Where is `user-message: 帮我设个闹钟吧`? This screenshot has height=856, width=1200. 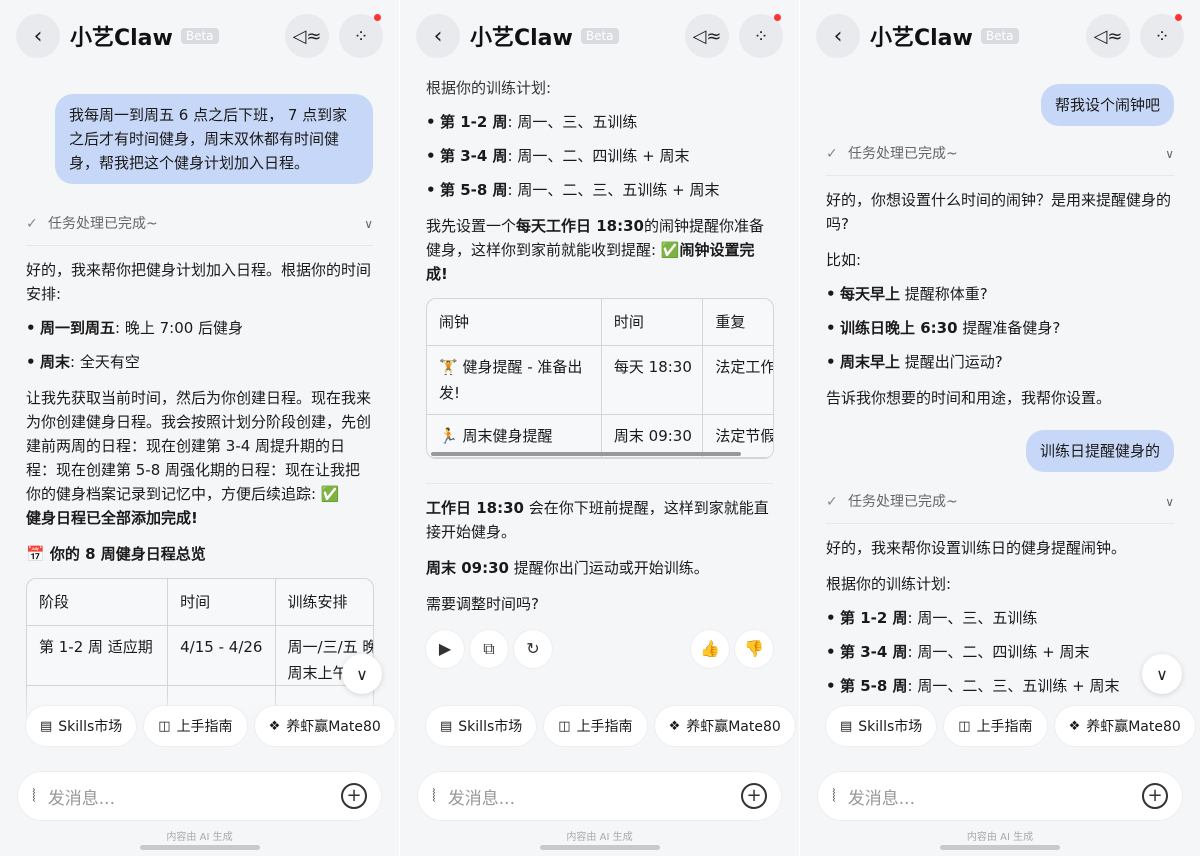 user-message: 帮我设个闹钟吧 is located at coordinates (1107, 105).